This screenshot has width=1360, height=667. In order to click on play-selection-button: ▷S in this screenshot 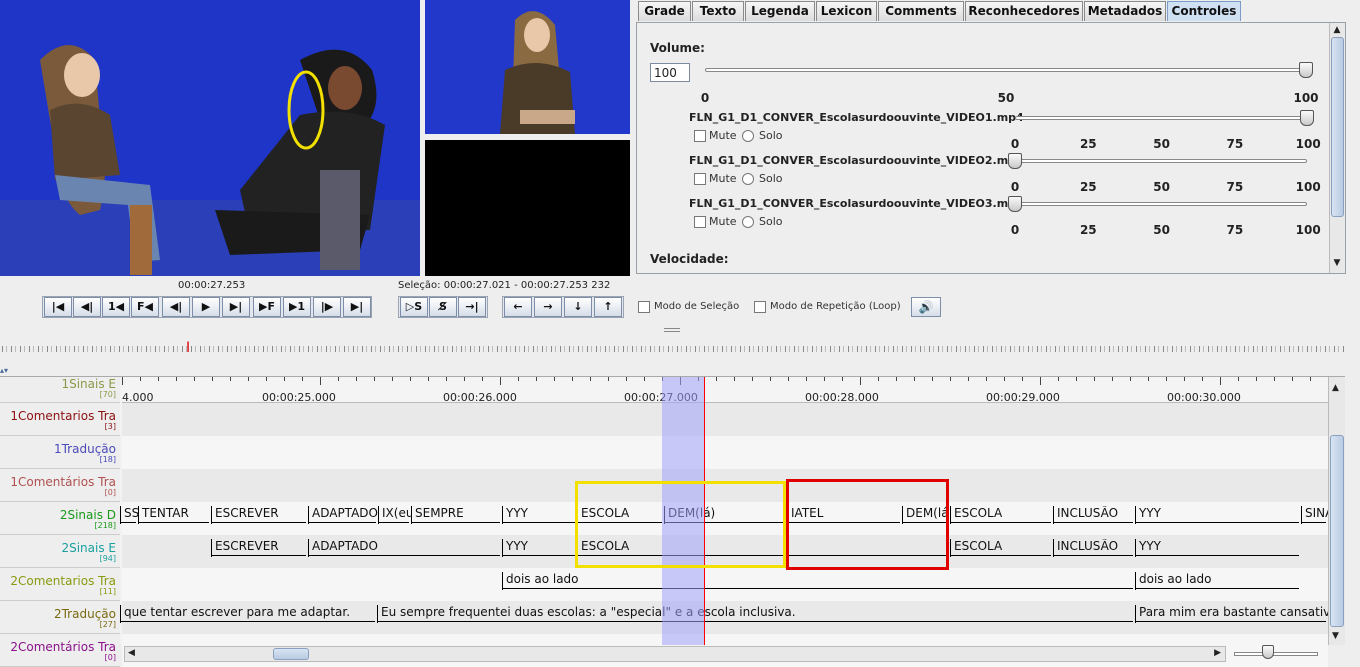, I will do `click(414, 307)`.